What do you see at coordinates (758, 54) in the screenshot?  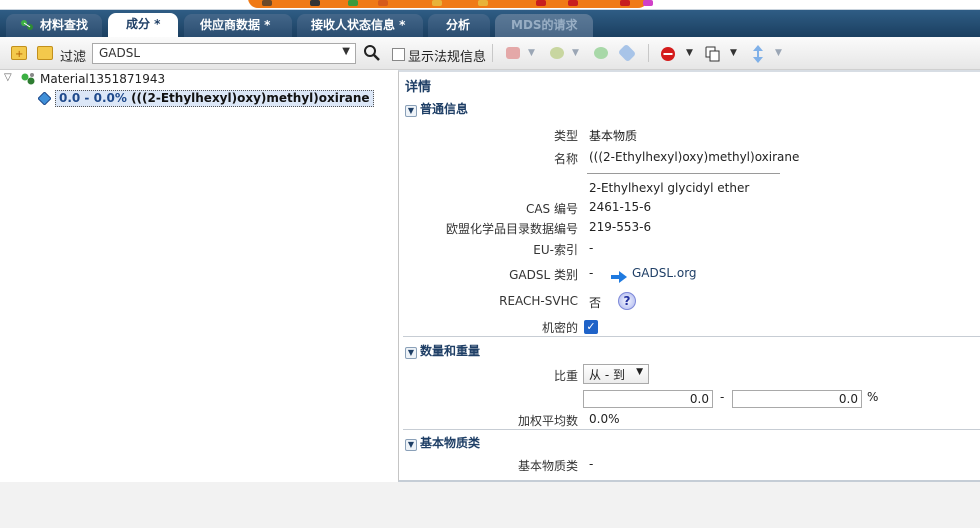 I see `move-updown-icon` at bounding box center [758, 54].